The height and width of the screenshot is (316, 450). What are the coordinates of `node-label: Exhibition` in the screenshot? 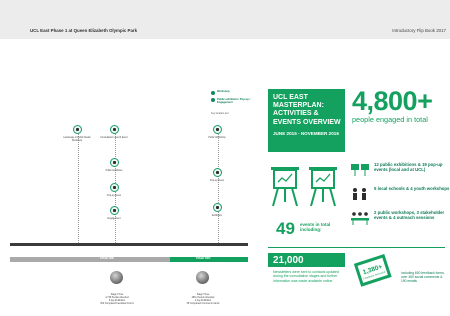 It's located at (217, 216).